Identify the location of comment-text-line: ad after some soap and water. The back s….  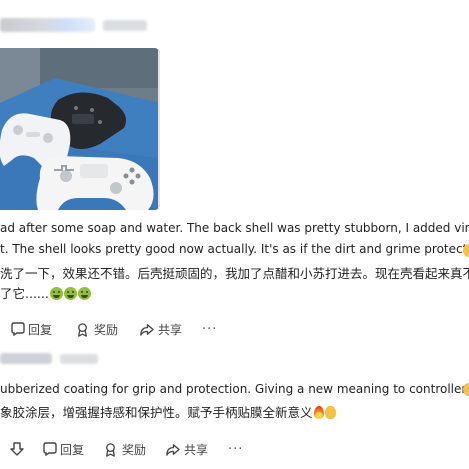
(234, 228).